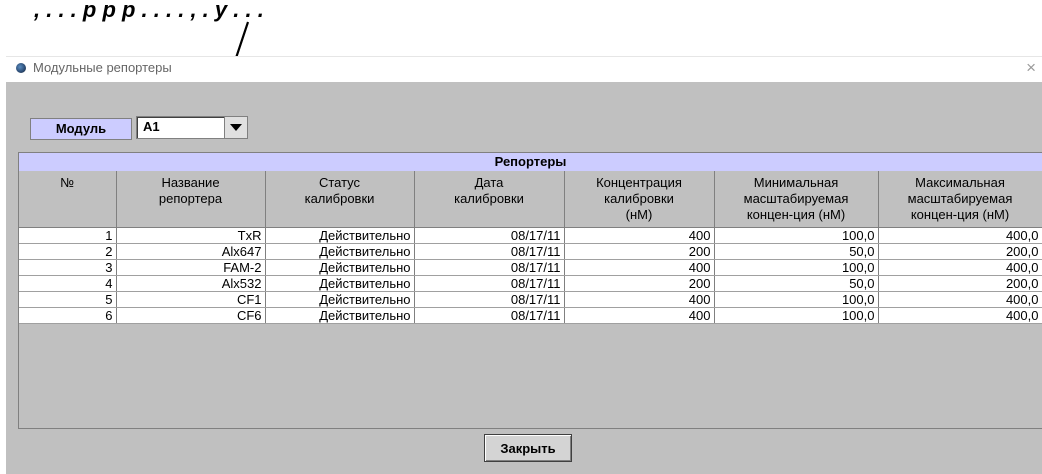  What do you see at coordinates (191, 199) in the screenshot?
I see `column-header-reporter-name: Название репортера` at bounding box center [191, 199].